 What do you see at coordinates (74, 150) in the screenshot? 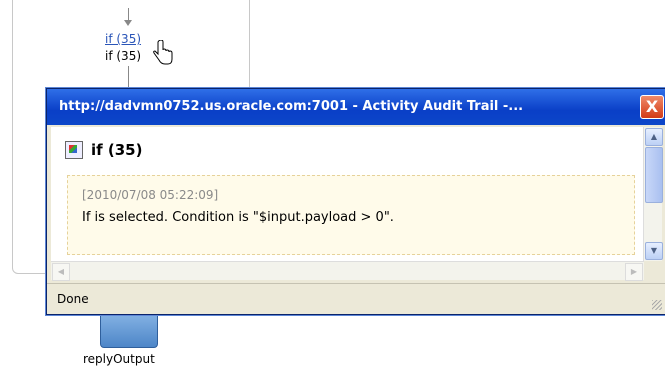
I see `activity-icon` at bounding box center [74, 150].